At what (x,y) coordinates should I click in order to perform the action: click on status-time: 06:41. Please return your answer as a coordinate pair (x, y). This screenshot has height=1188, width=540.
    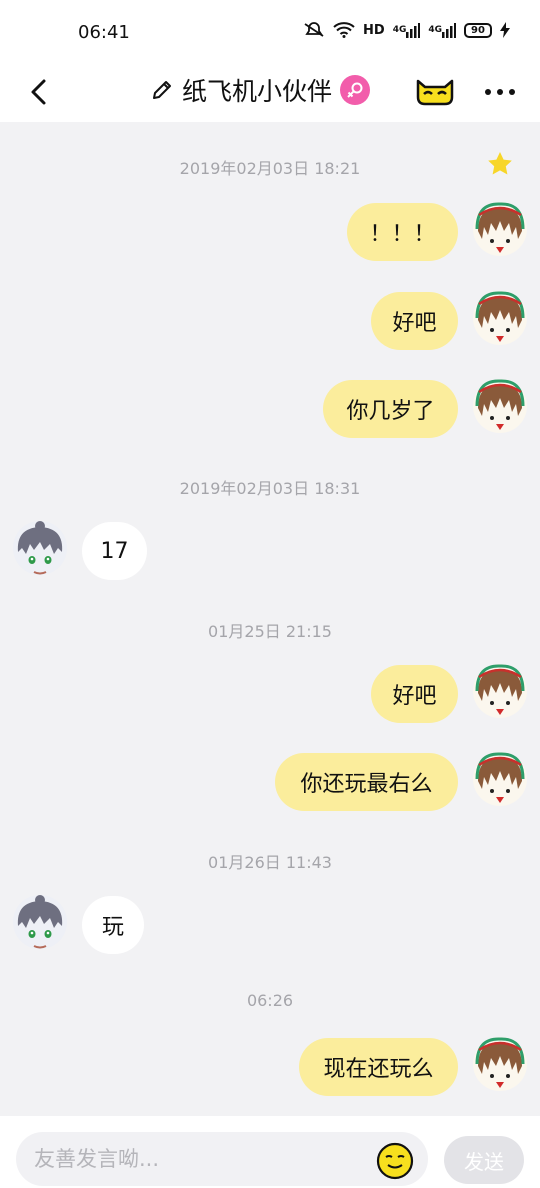
    Looking at the image, I should click on (104, 32).